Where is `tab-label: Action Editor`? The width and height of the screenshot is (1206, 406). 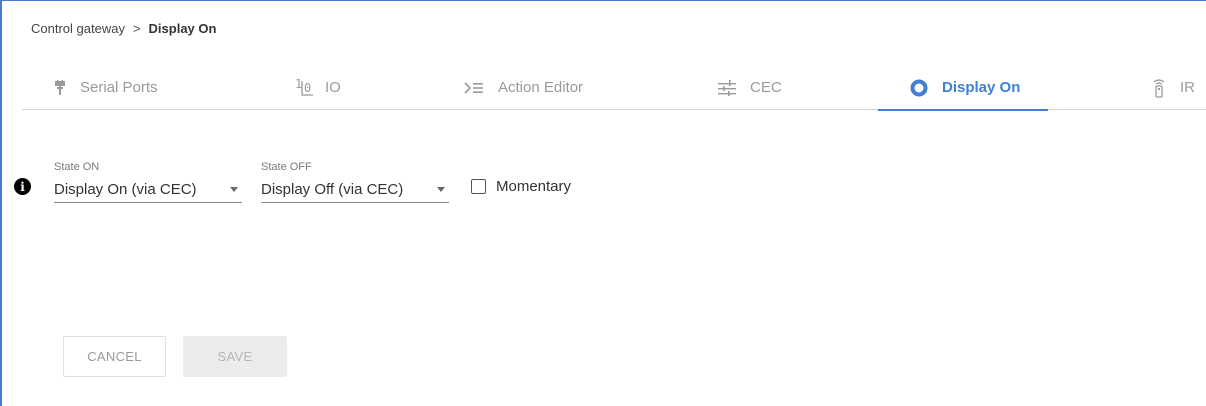
tab-label: Action Editor is located at coordinates (541, 87).